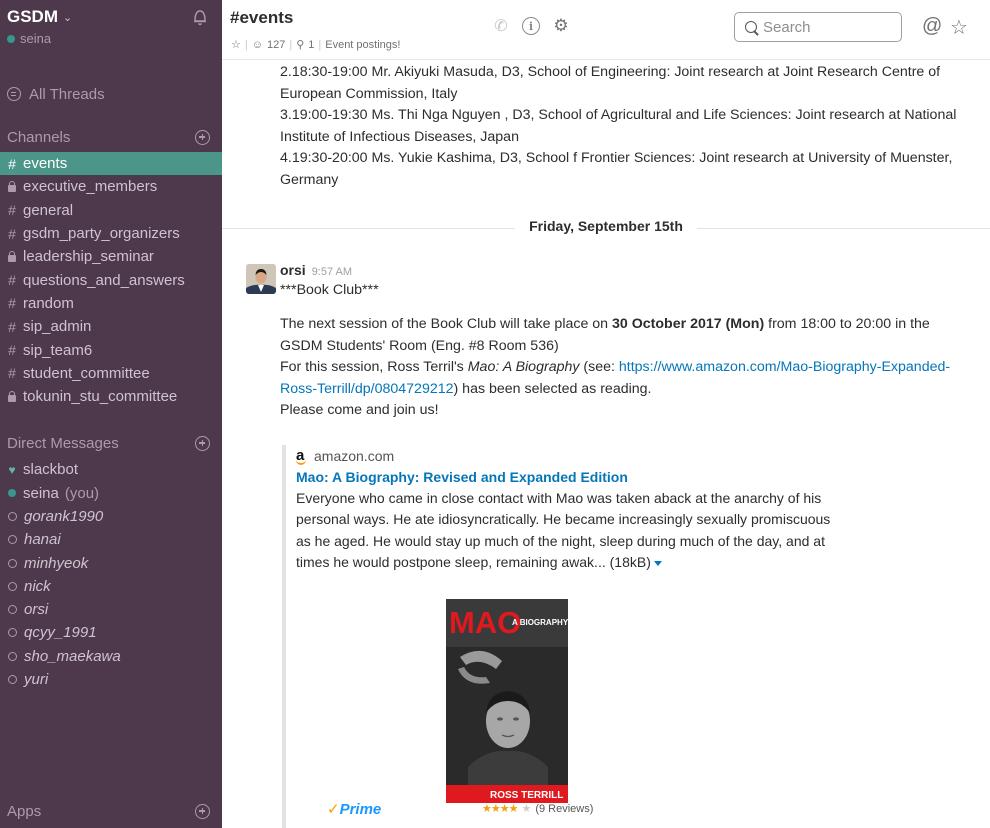  What do you see at coordinates (111, 137) in the screenshot?
I see `channels-header: Channels` at bounding box center [111, 137].